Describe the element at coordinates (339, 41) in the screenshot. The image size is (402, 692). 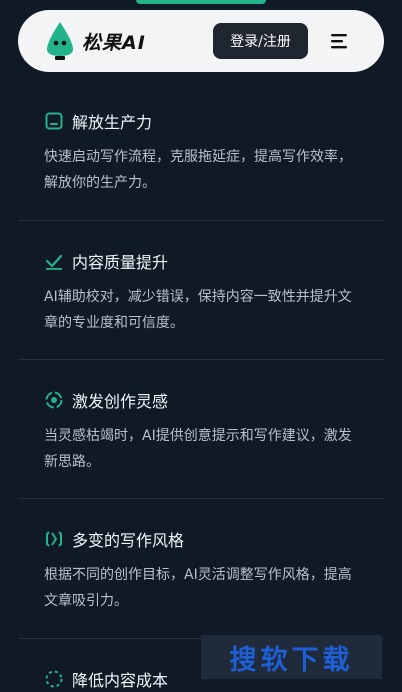
I see `menu-icon` at that location.